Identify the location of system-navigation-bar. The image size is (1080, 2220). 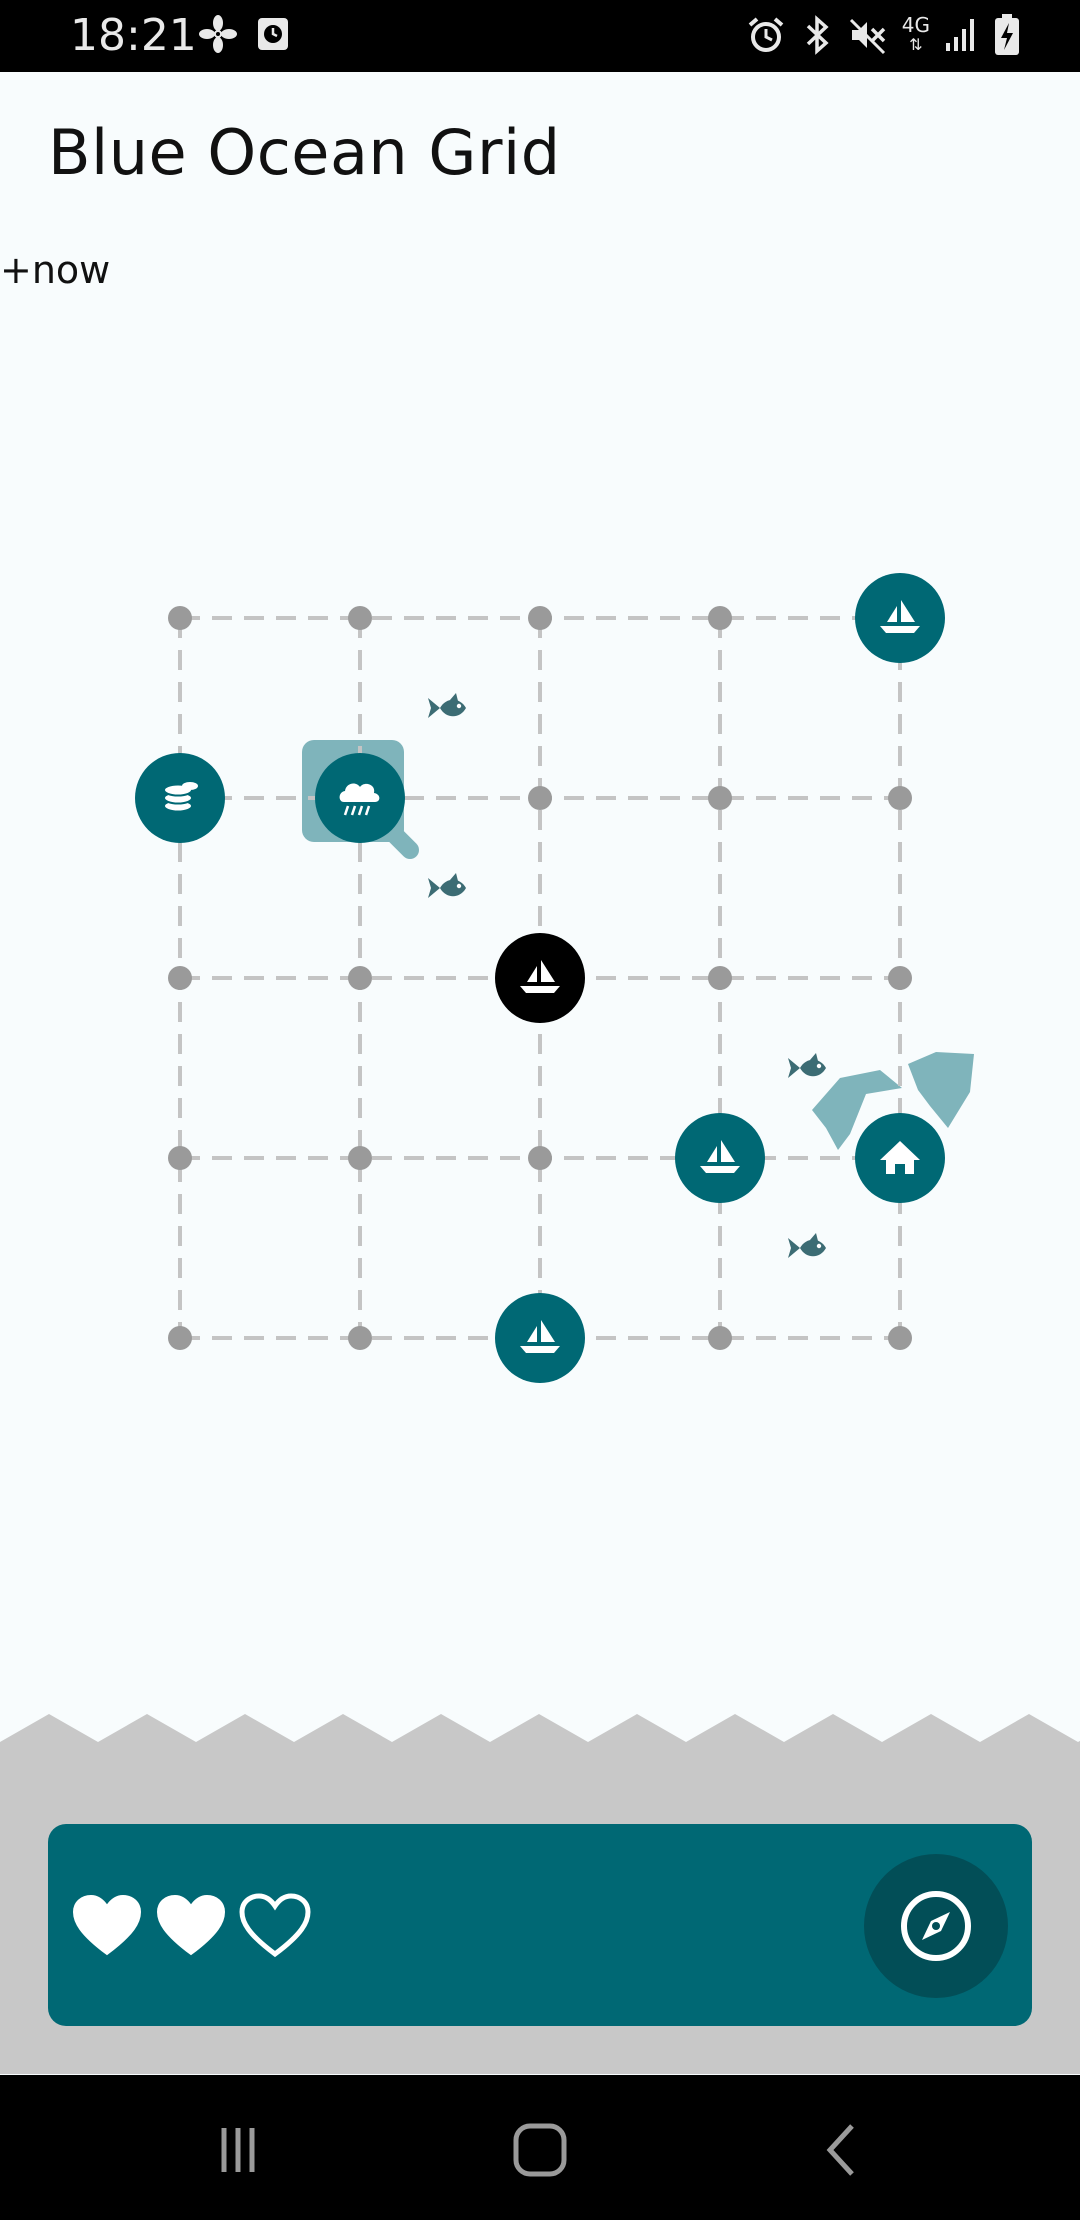
(540, 2147).